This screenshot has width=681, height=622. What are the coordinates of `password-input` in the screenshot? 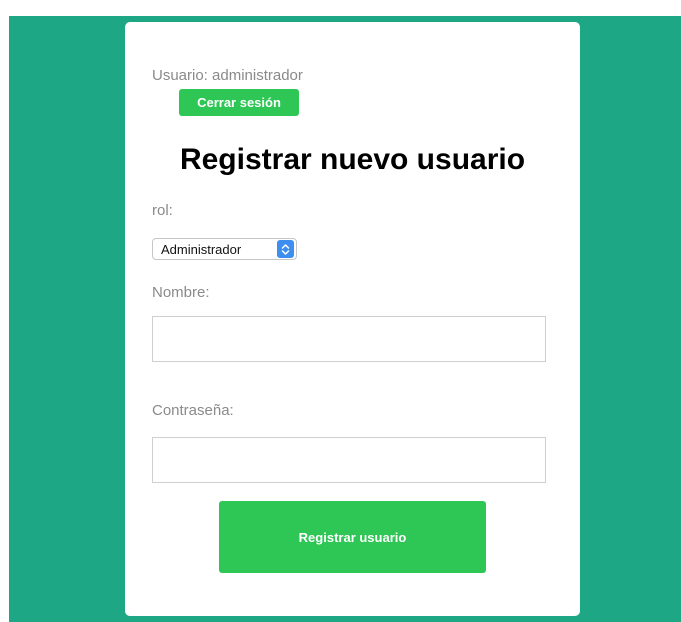 It's located at (349, 460).